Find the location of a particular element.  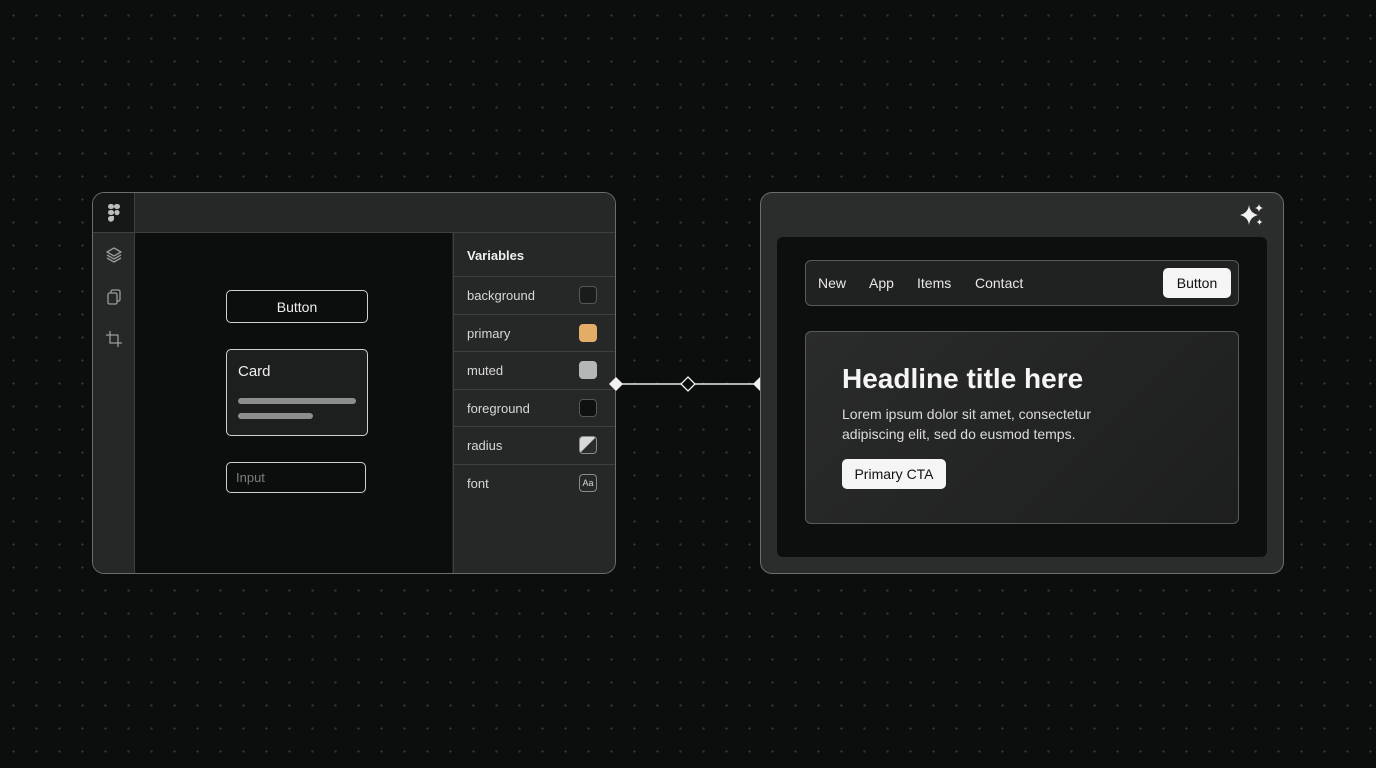

design-canvas: Button Card is located at coordinates (293, 403).